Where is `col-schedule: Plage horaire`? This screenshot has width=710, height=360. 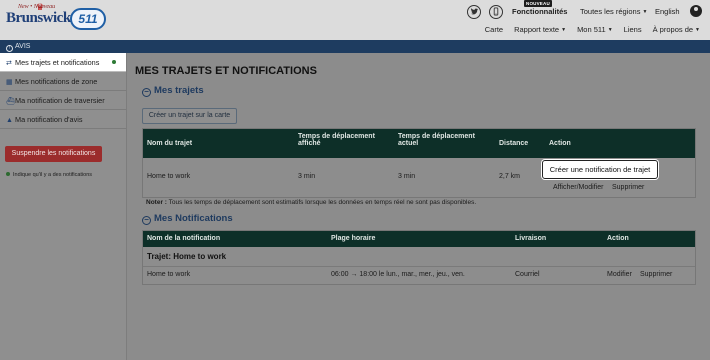
col-schedule: Plage horaire is located at coordinates (353, 238).